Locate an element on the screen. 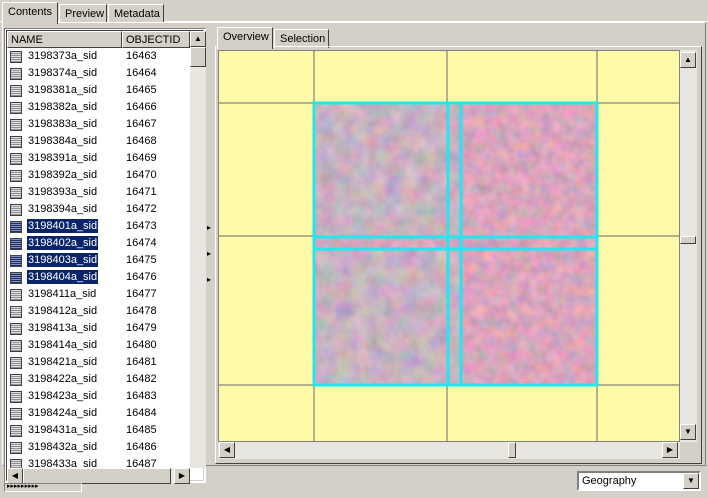 The image size is (708, 498). panel-splitter: ▸ ▸ ▸ is located at coordinates (210, 253).